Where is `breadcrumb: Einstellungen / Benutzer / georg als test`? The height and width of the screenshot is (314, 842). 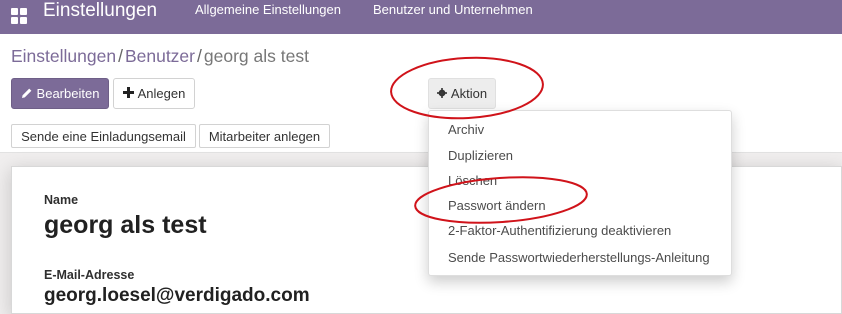 breadcrumb: Einstellungen / Benutzer / georg als test is located at coordinates (160, 56).